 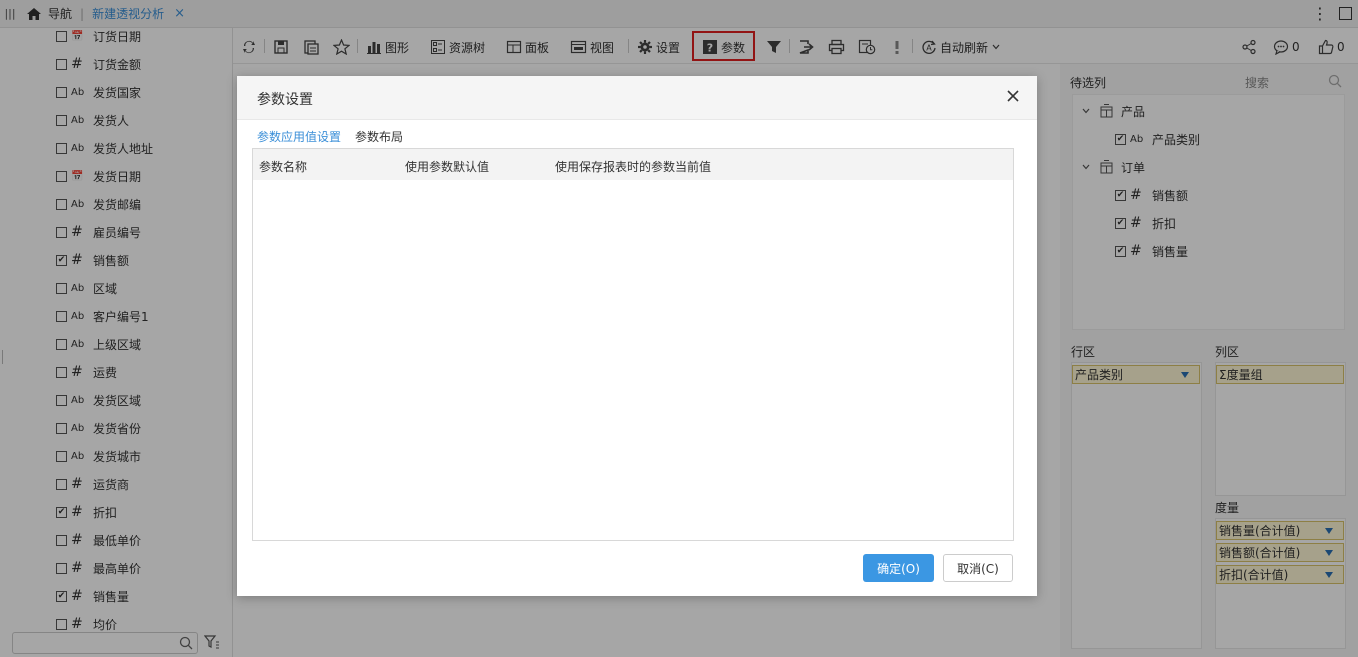 What do you see at coordinates (1013, 96) in the screenshot?
I see `close-icon` at bounding box center [1013, 96].